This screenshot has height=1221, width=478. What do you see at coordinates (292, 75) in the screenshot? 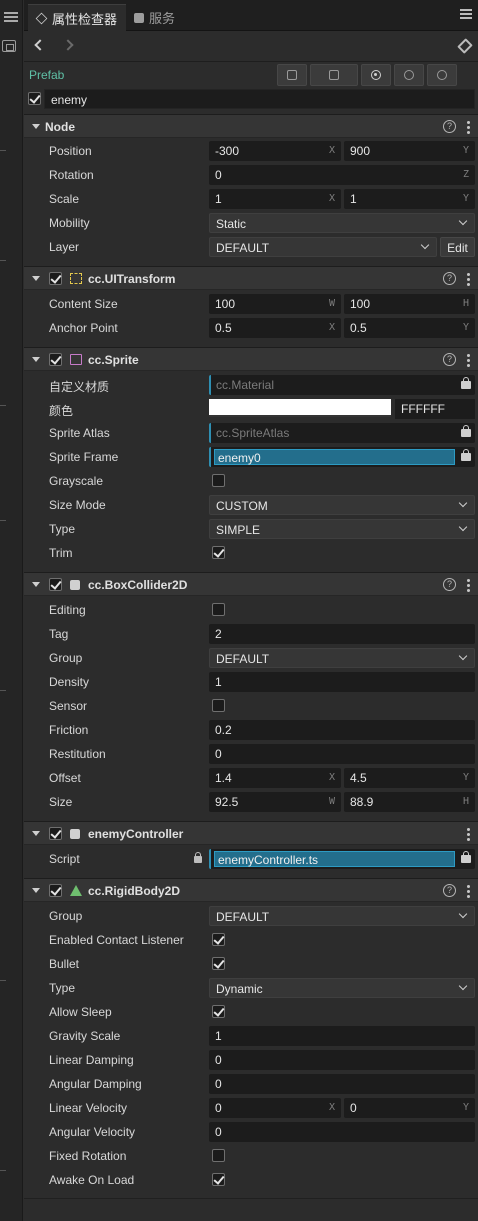
I see `edit-prefab-button` at bounding box center [292, 75].